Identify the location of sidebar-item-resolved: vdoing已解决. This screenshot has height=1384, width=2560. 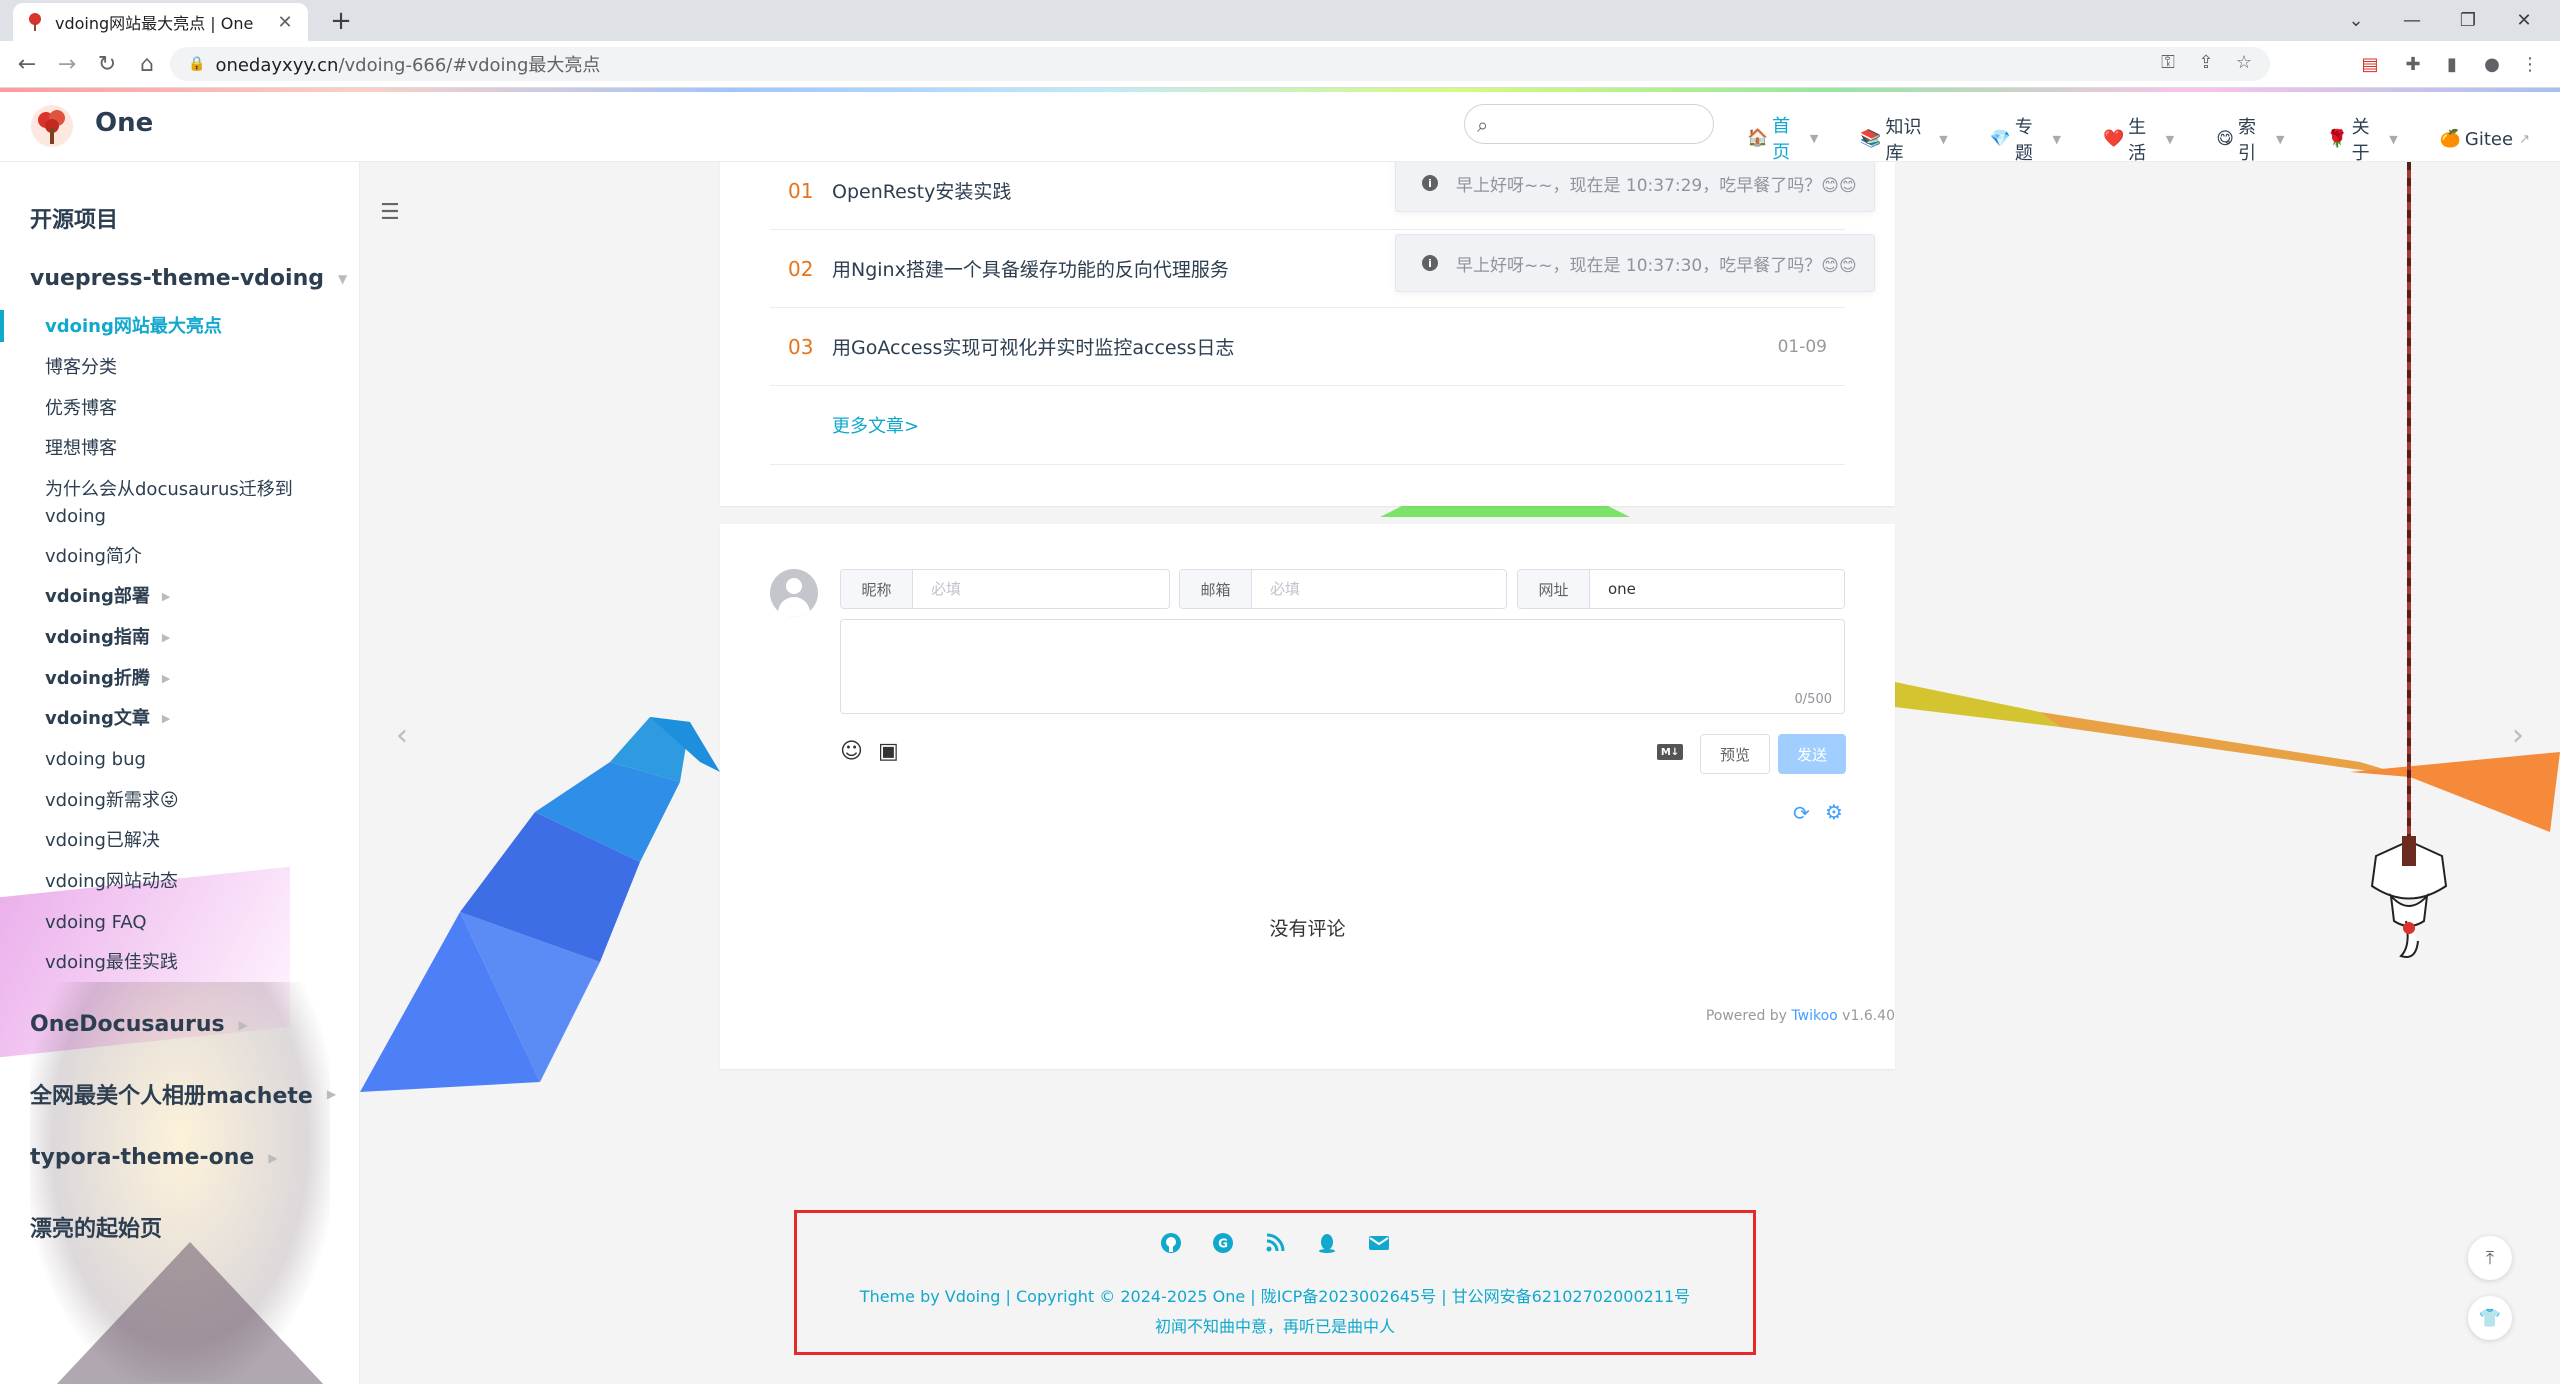
(180, 840).